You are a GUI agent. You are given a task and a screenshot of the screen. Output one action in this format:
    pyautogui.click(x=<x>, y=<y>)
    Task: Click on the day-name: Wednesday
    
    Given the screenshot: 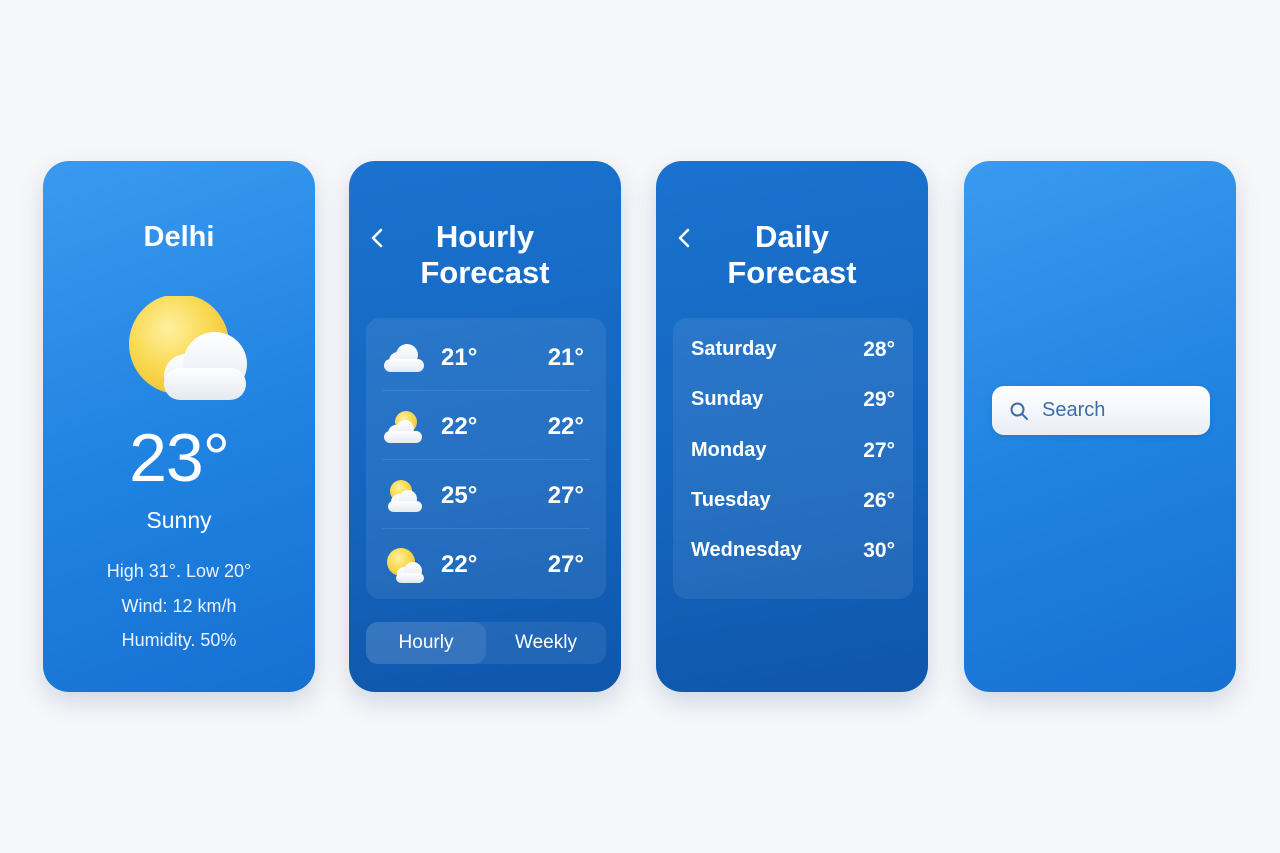 What is the action you would take?
    pyautogui.click(x=746, y=550)
    